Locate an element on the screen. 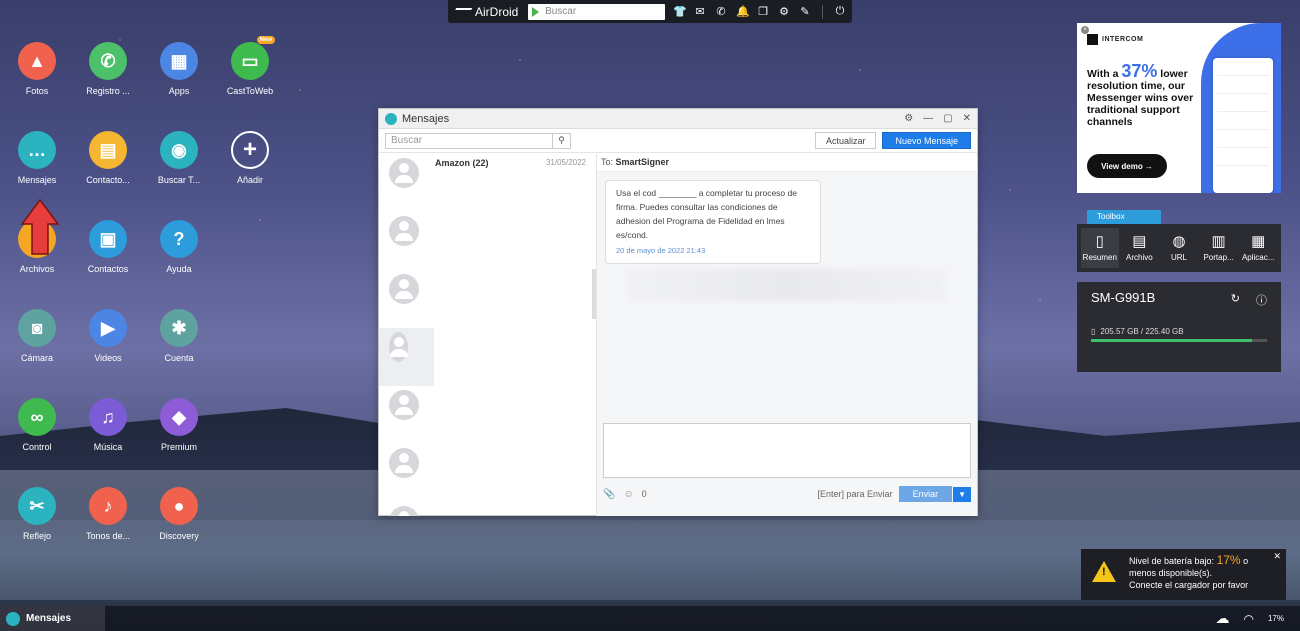 The width and height of the screenshot is (1300, 631). chevron-down-icon: ▼ is located at coordinates (962, 494).